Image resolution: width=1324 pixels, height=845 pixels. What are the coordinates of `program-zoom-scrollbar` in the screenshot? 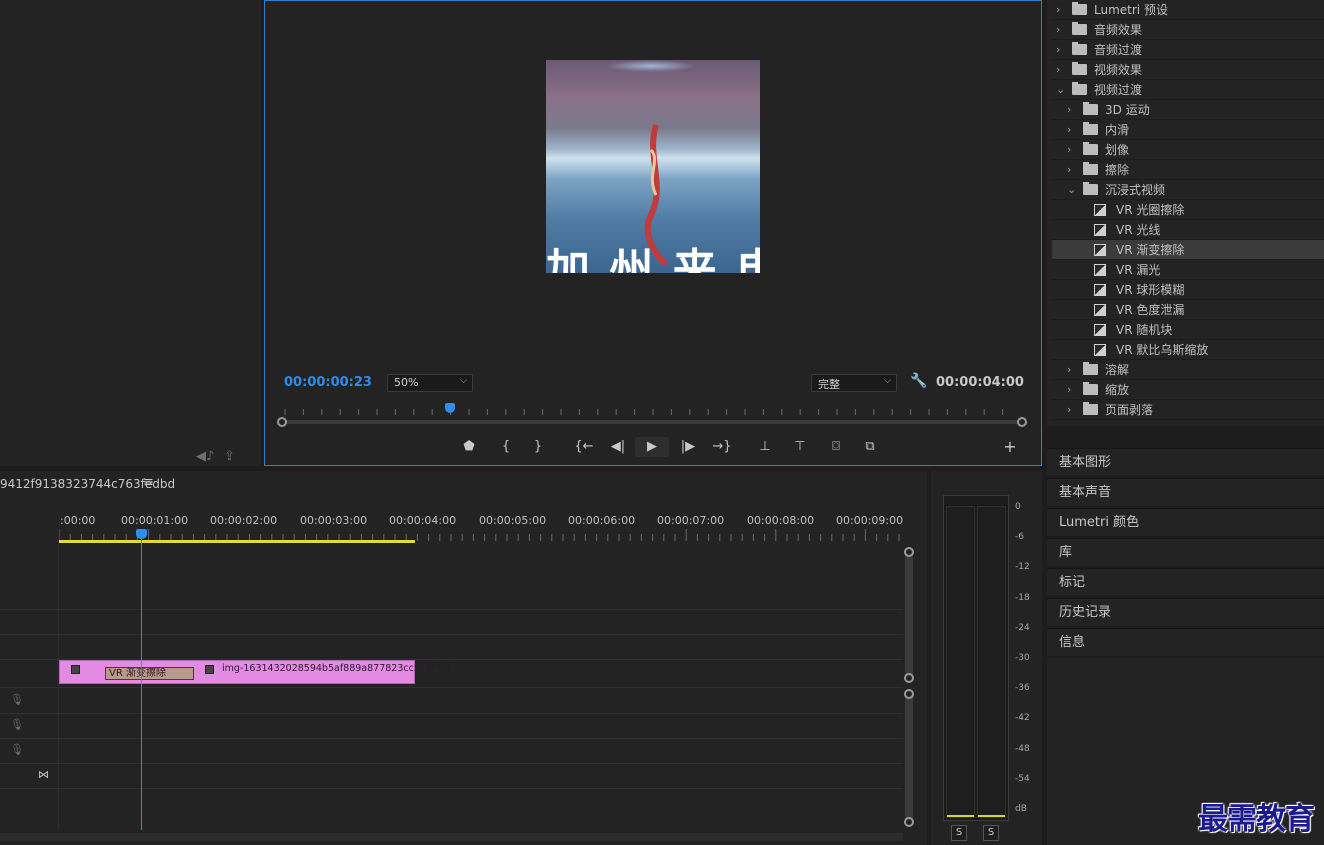 It's located at (652, 422).